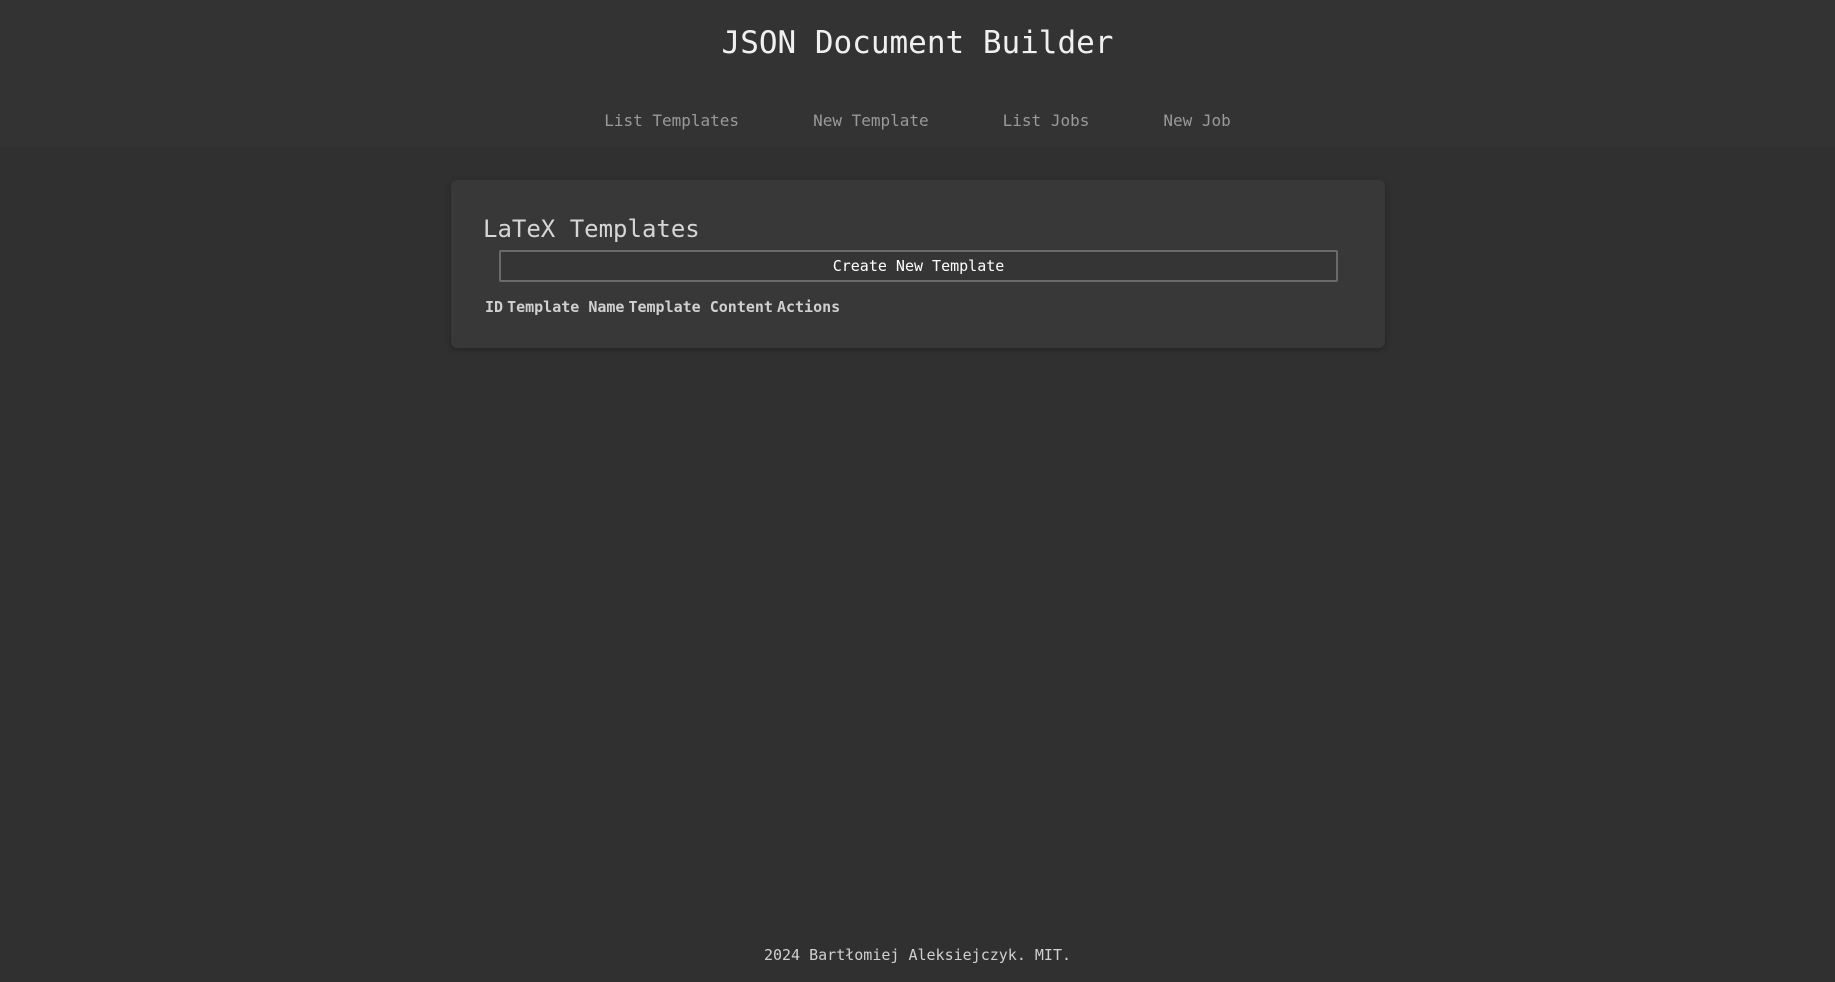 Image resolution: width=1835 pixels, height=982 pixels. What do you see at coordinates (1046, 121) in the screenshot?
I see `nav-list-jobs: List Jobs` at bounding box center [1046, 121].